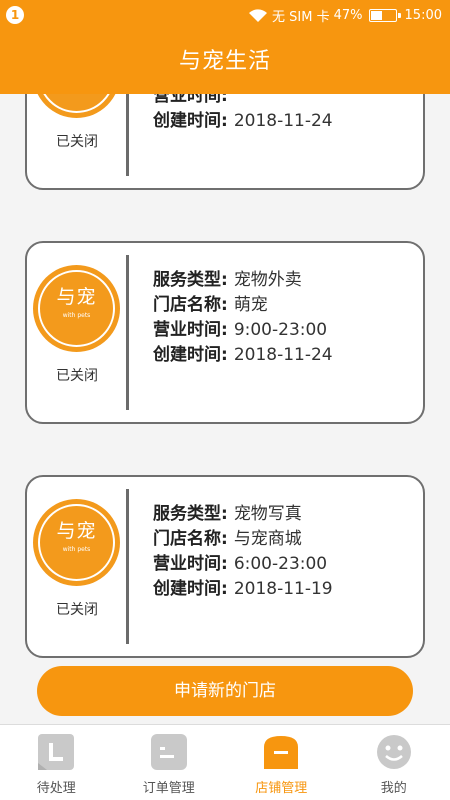  What do you see at coordinates (281, 788) in the screenshot?
I see `tab-label: 店铺管理` at bounding box center [281, 788].